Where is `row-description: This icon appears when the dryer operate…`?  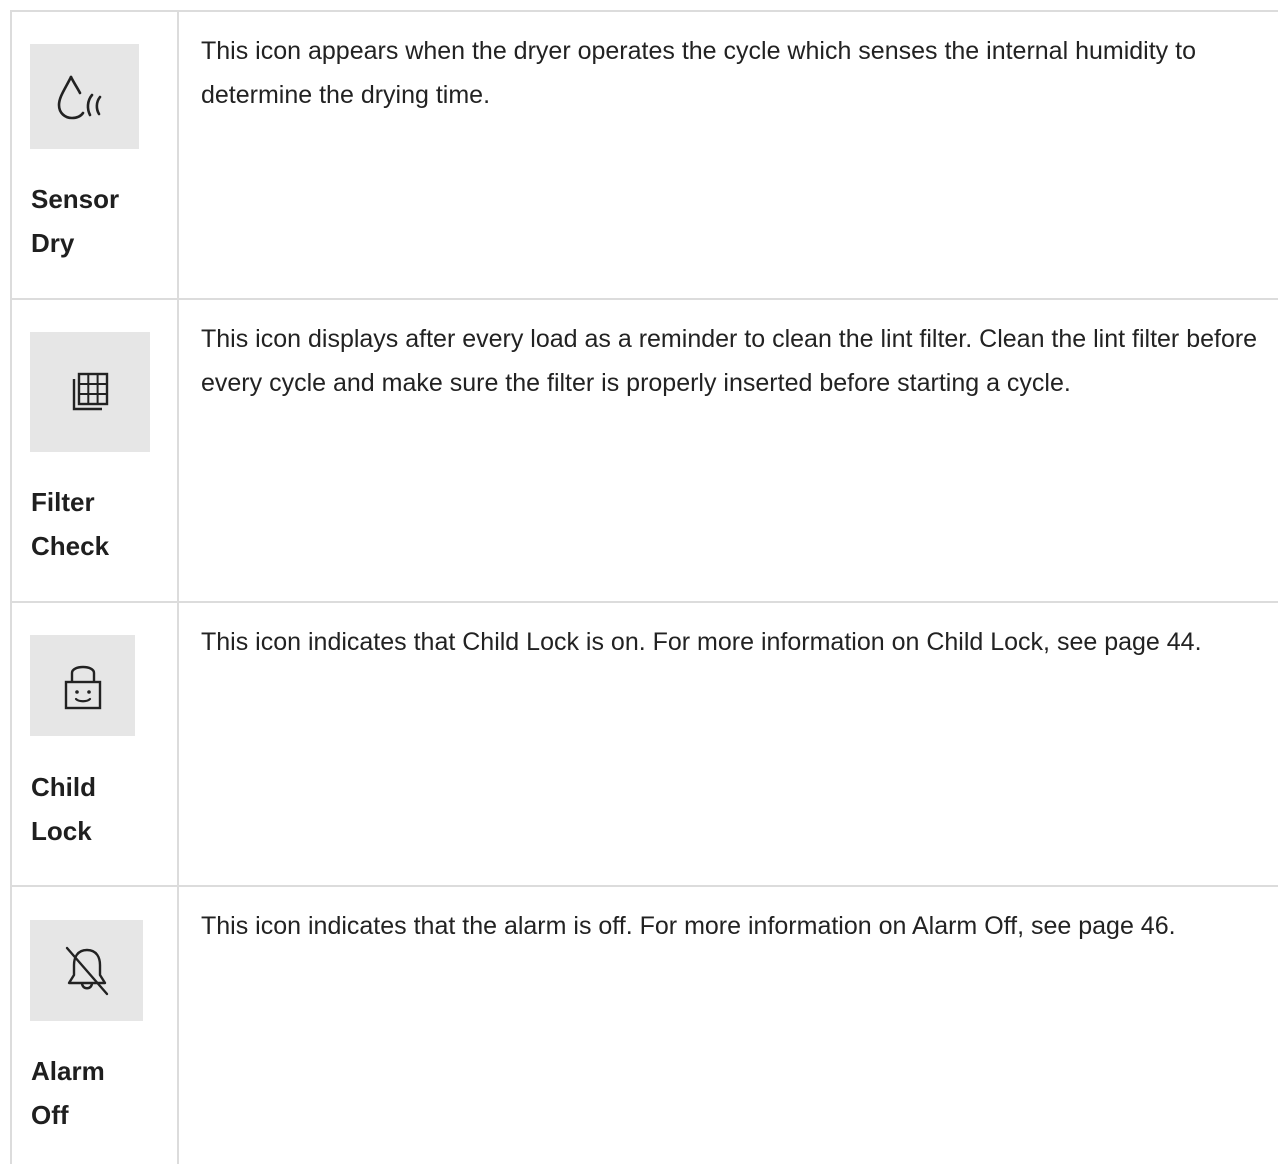 row-description: This icon appears when the dryer operate… is located at coordinates (698, 73).